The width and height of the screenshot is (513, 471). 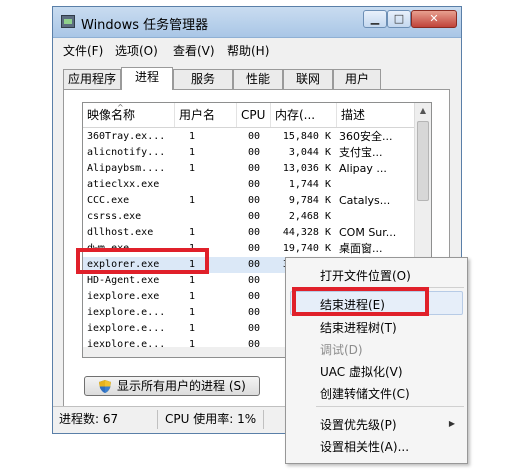 I want to click on cell-memory: 3,044 K, so click(x=309, y=152).